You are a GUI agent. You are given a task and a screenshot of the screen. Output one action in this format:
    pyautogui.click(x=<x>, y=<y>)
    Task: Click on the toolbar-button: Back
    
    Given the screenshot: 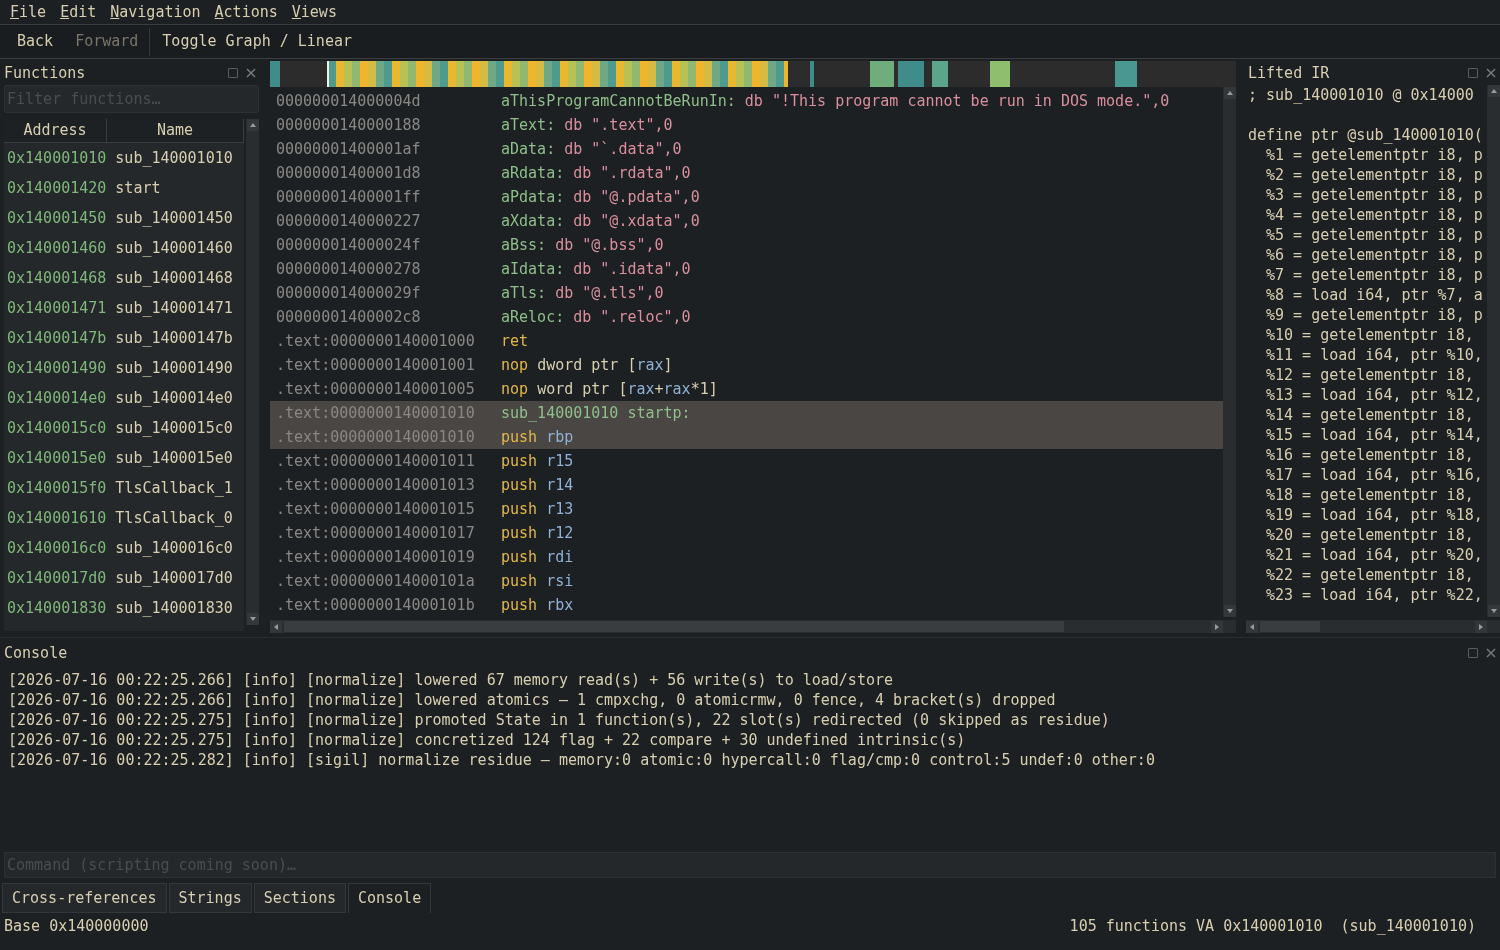 What is the action you would take?
    pyautogui.click(x=35, y=41)
    